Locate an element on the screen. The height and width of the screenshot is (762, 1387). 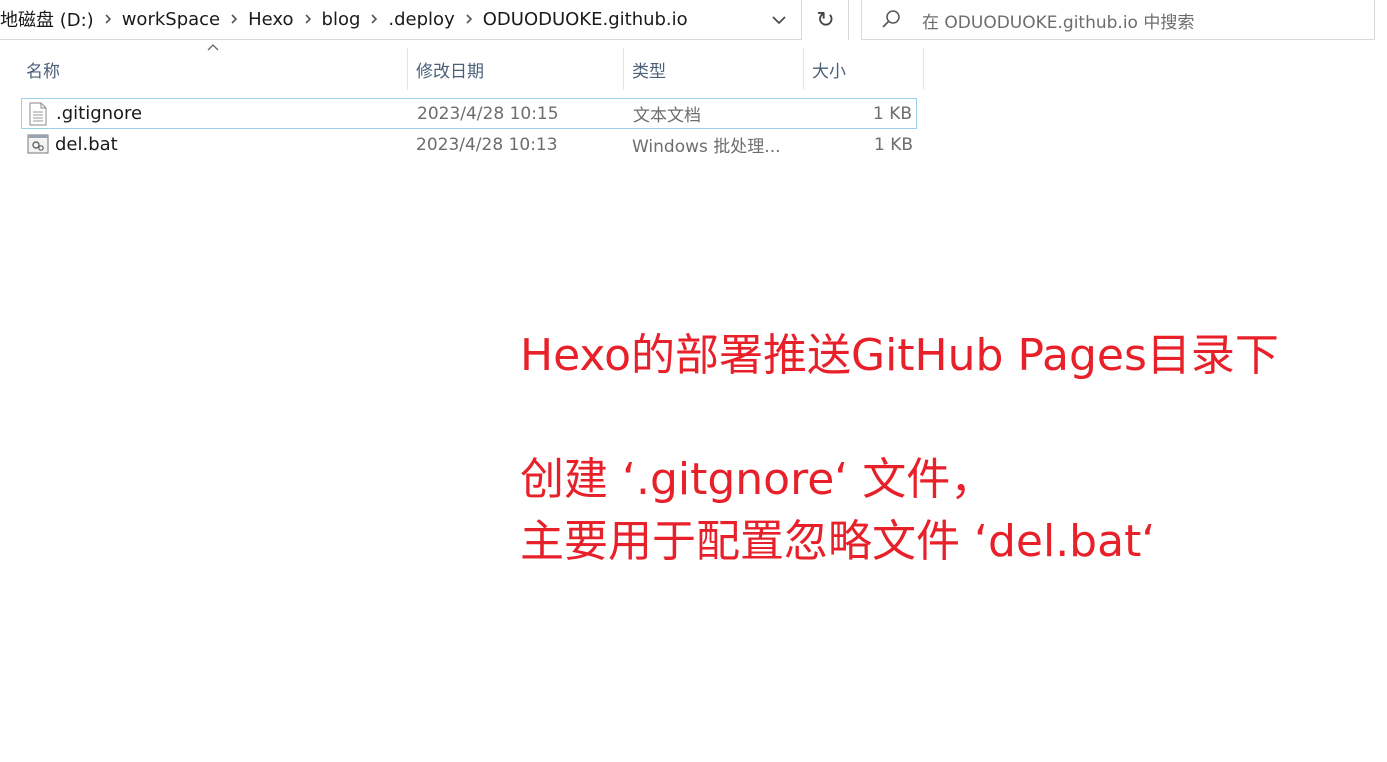
file-date: 2023/4/28 10:13 is located at coordinates (487, 144).